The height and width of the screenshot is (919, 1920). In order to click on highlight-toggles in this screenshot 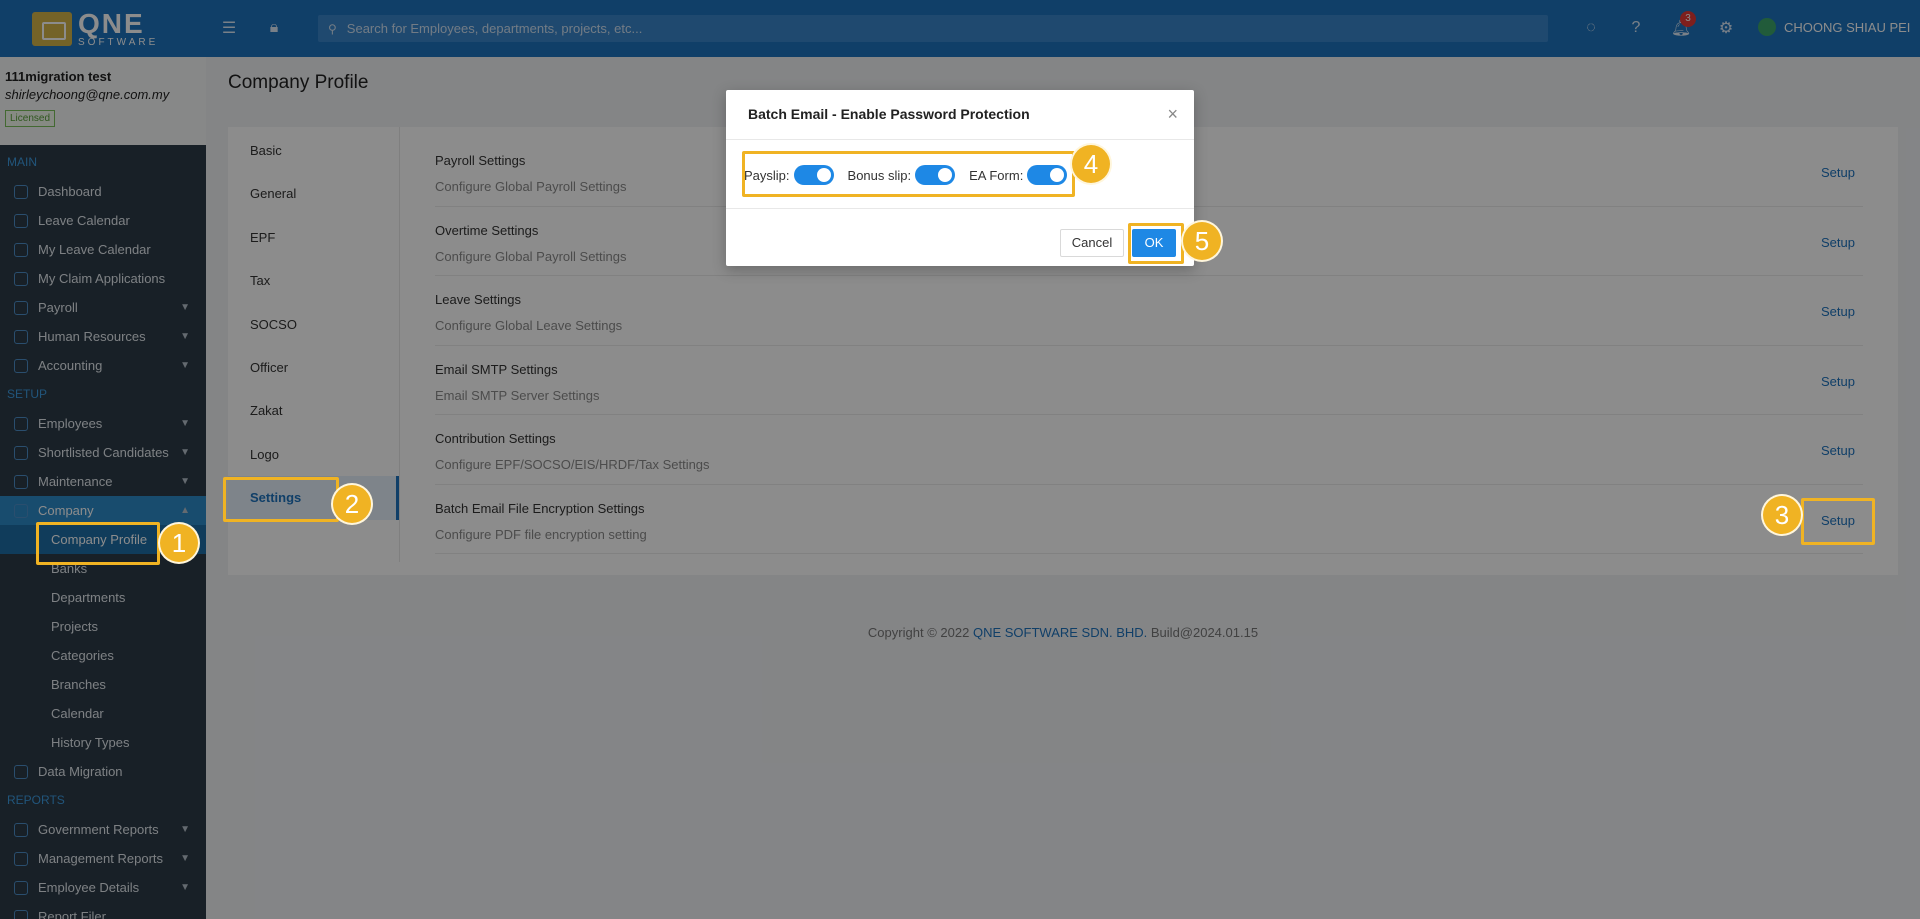, I will do `click(908, 174)`.